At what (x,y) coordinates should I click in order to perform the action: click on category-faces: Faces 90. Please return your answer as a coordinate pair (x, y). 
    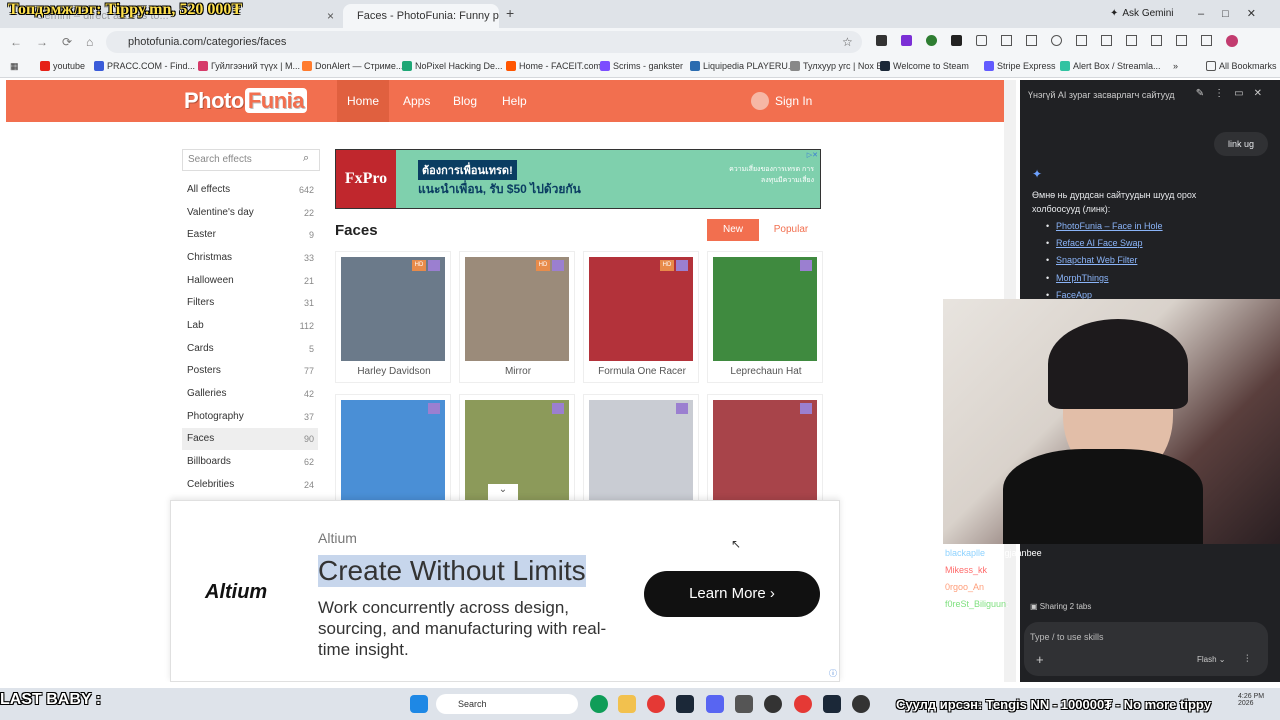
    Looking at the image, I should click on (250, 439).